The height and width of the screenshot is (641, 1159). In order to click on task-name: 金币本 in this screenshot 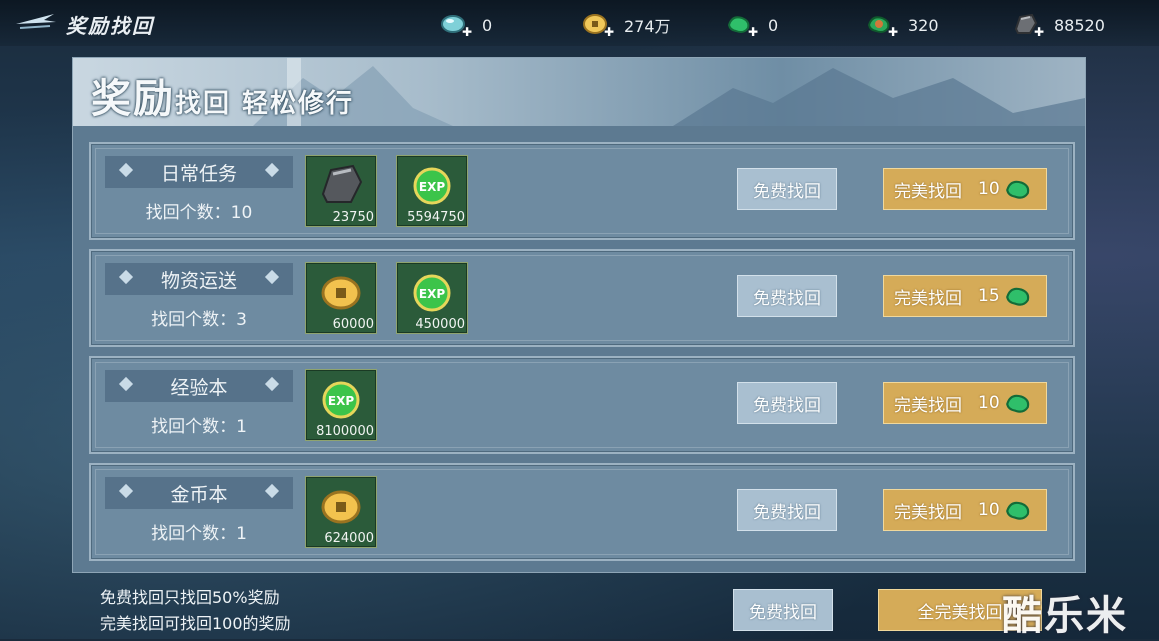, I will do `click(199, 494)`.